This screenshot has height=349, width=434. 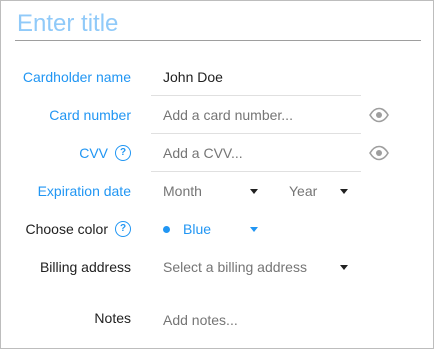 I want to click on expiration-label-text: Expiration date, so click(x=84, y=191).